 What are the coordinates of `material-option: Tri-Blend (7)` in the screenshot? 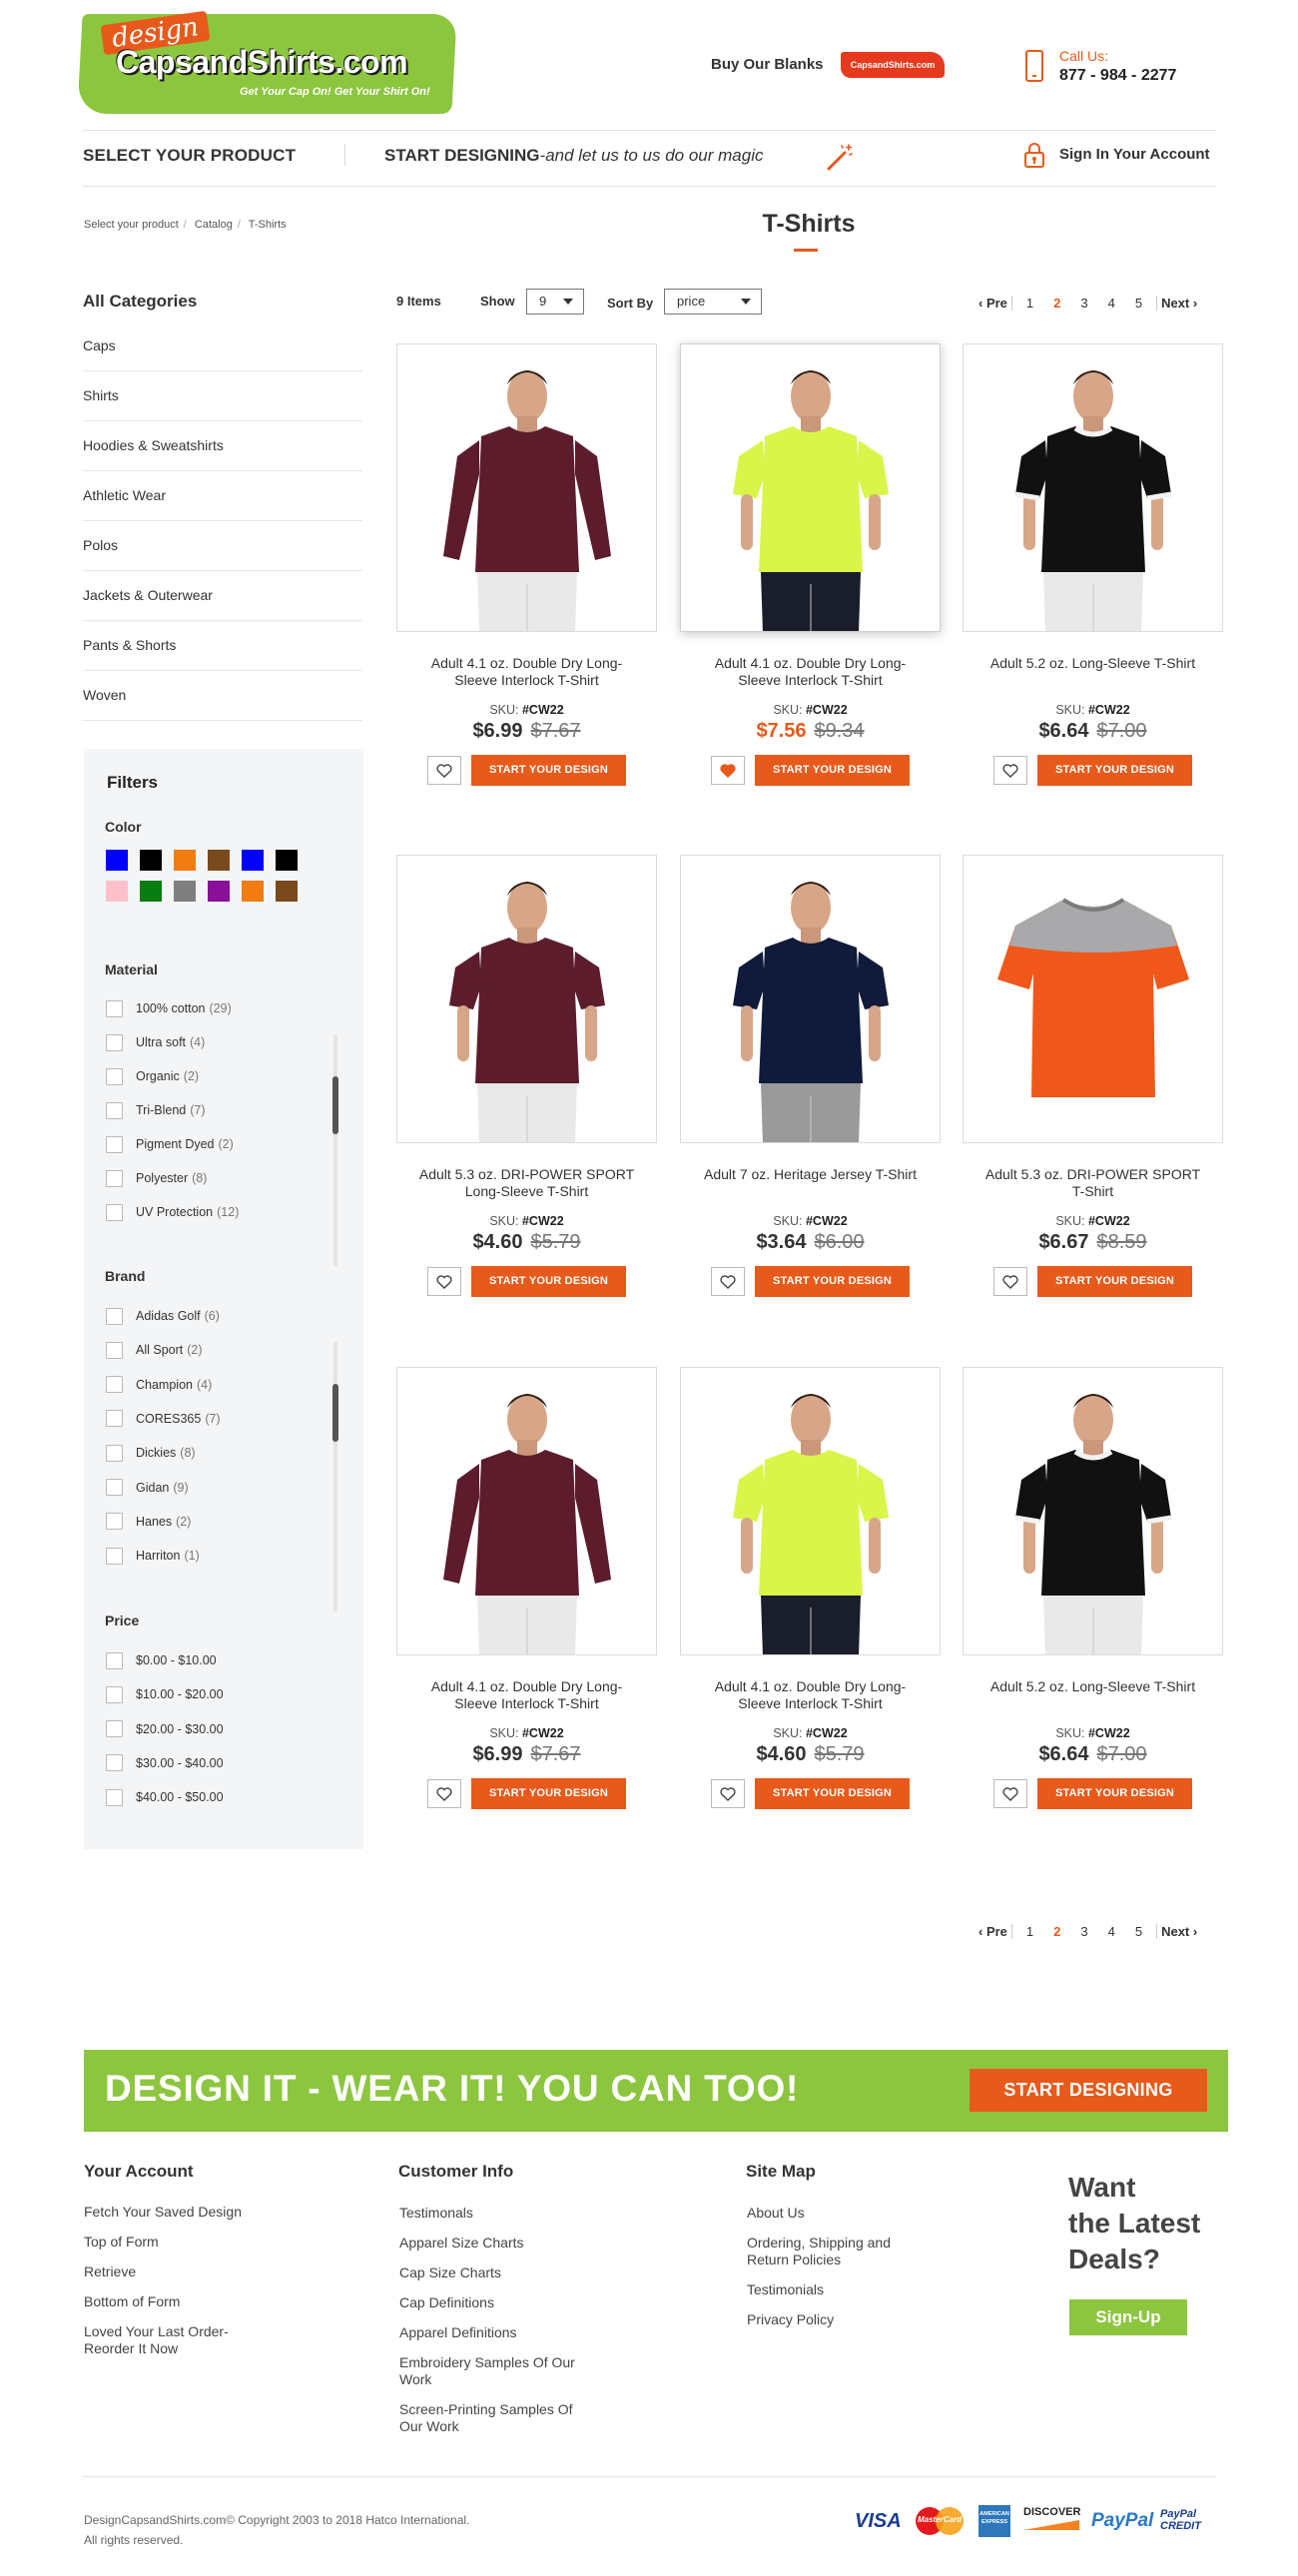 It's located at (156, 1110).